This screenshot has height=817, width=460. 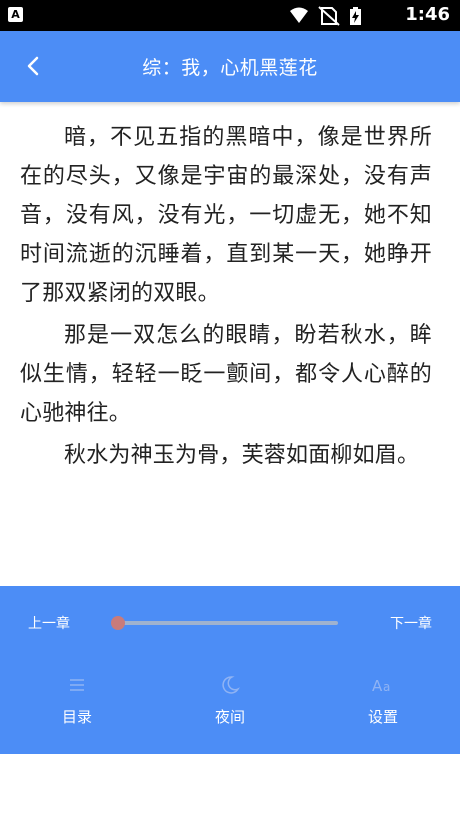 I want to click on toc-label: 目录, so click(x=76, y=717).